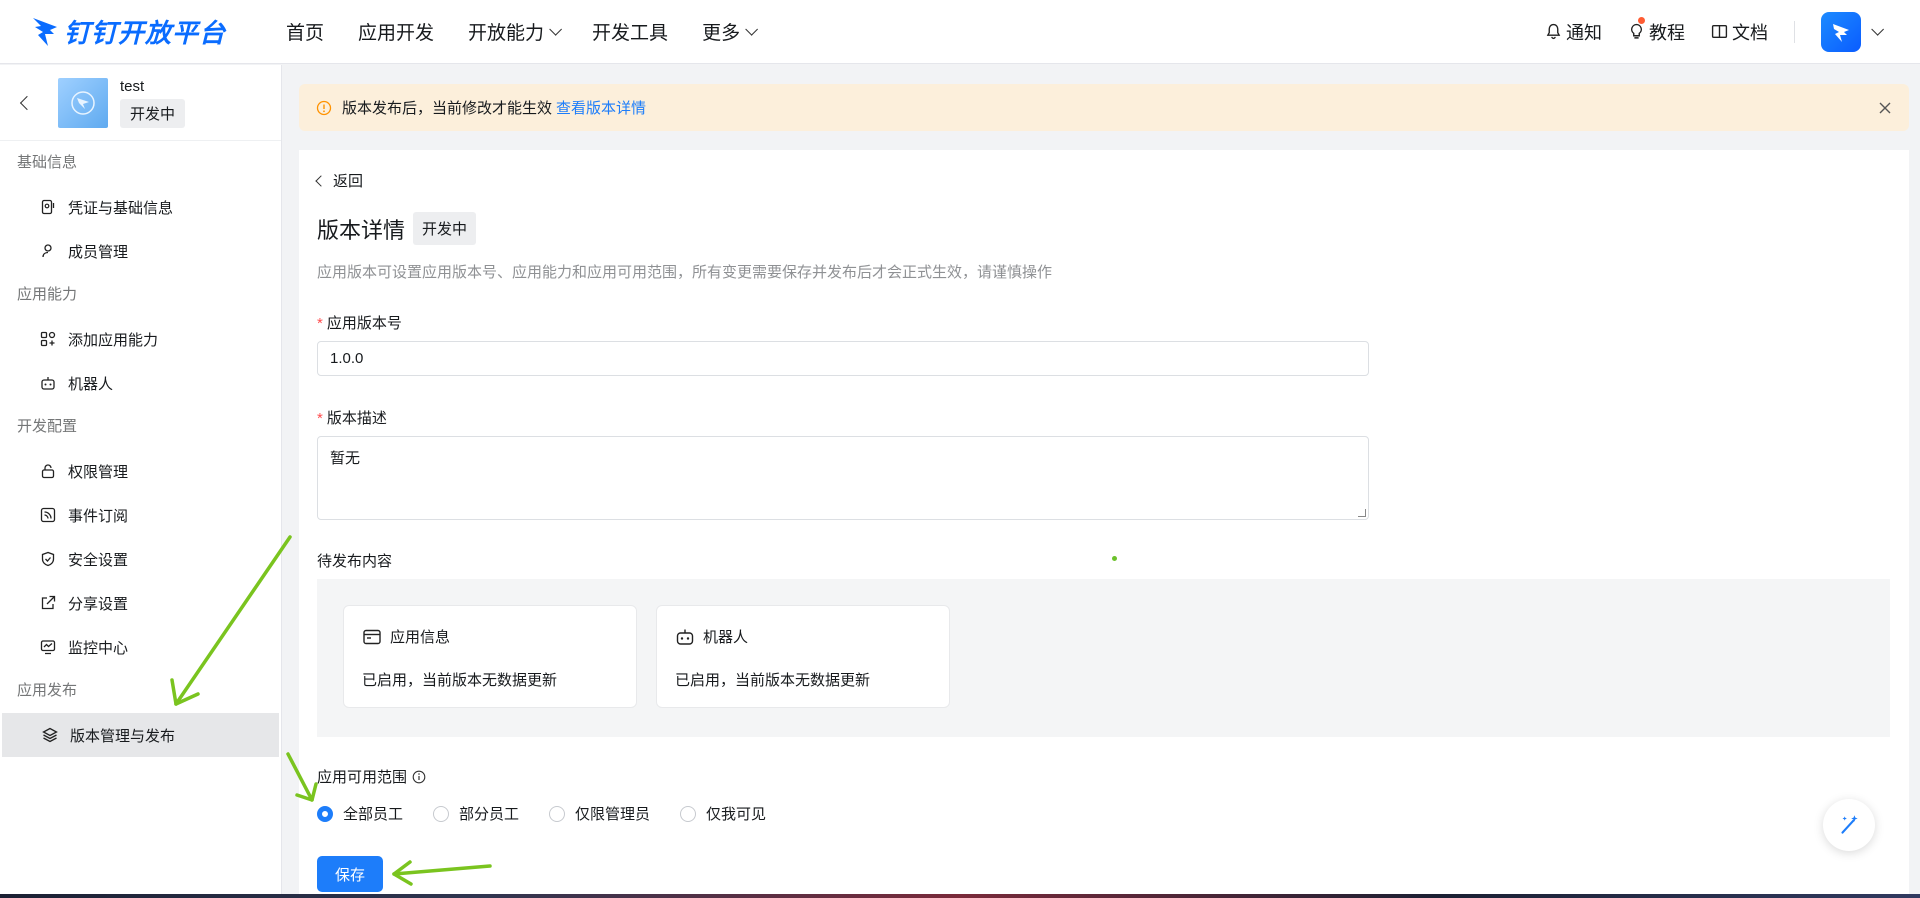 The height and width of the screenshot is (898, 1920). I want to click on version-description-textarea: 暂无, so click(843, 478).